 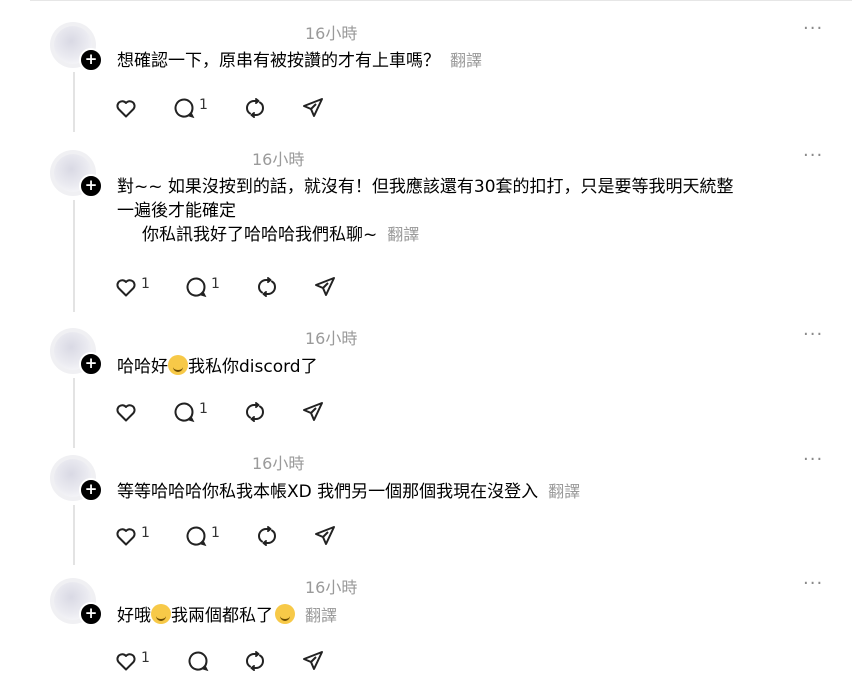 What do you see at coordinates (472, 367) in the screenshot?
I see `post-text: 哈哈好 我私你discord了` at bounding box center [472, 367].